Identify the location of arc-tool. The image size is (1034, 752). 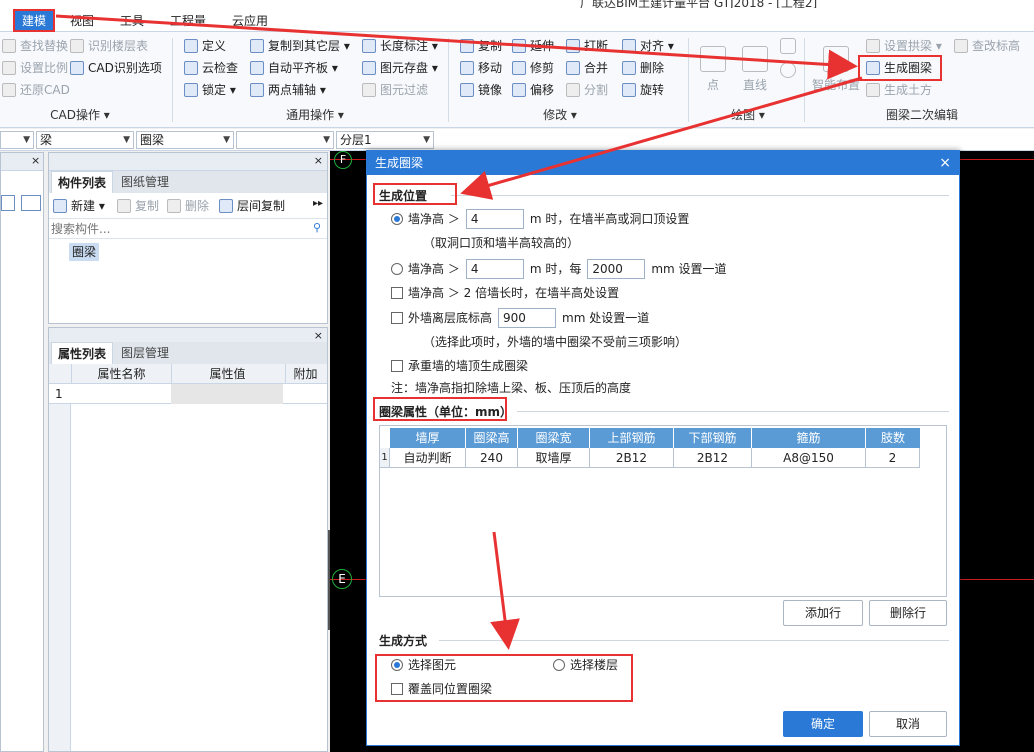
(788, 48).